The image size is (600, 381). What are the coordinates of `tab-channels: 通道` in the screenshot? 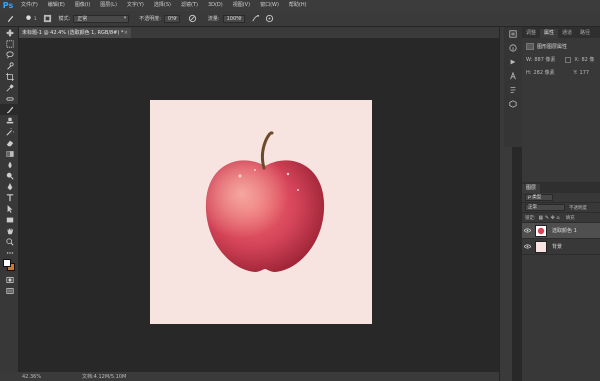 It's located at (567, 33).